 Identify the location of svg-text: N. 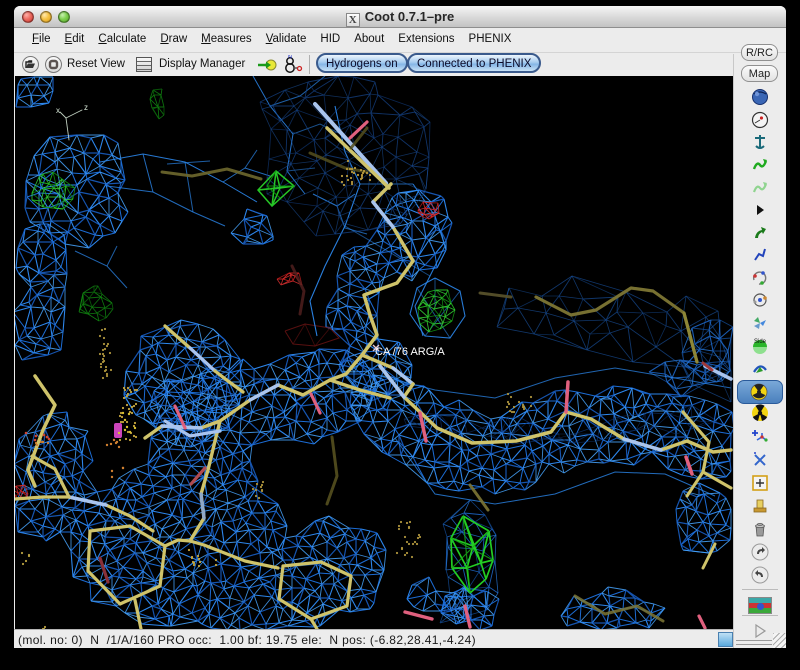
(290, 57).